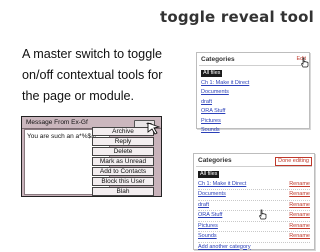  What do you see at coordinates (293, 161) in the screenshot?
I see `done-editing-button: Done editing` at bounding box center [293, 161].